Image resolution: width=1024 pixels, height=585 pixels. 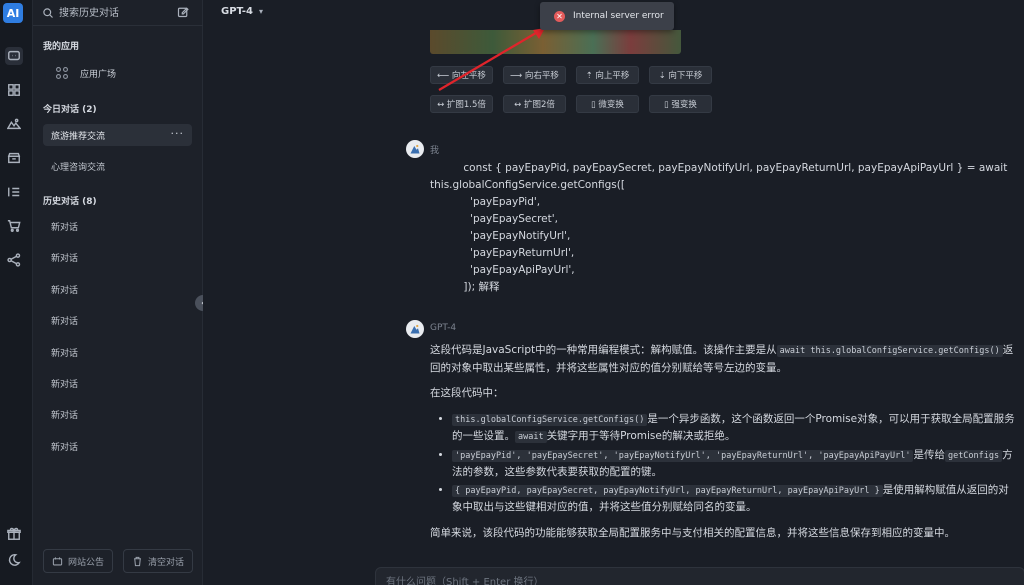 I want to click on shift-up-button: ⇡ 向上平移, so click(x=607, y=75).